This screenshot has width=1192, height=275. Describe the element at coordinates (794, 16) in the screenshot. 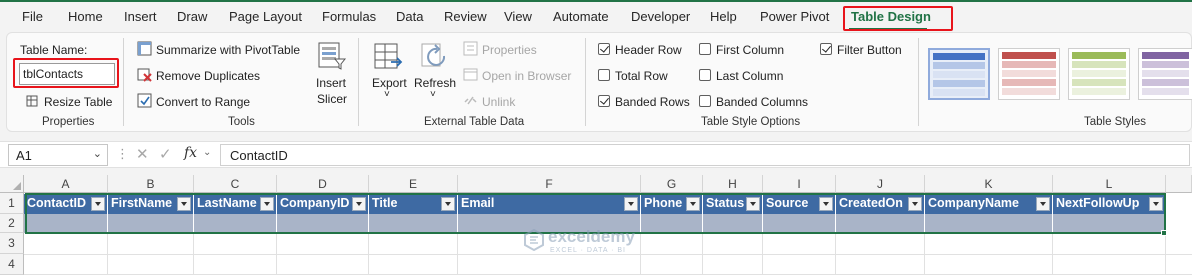

I see `tab-power-pivot: Power Pivot` at that location.